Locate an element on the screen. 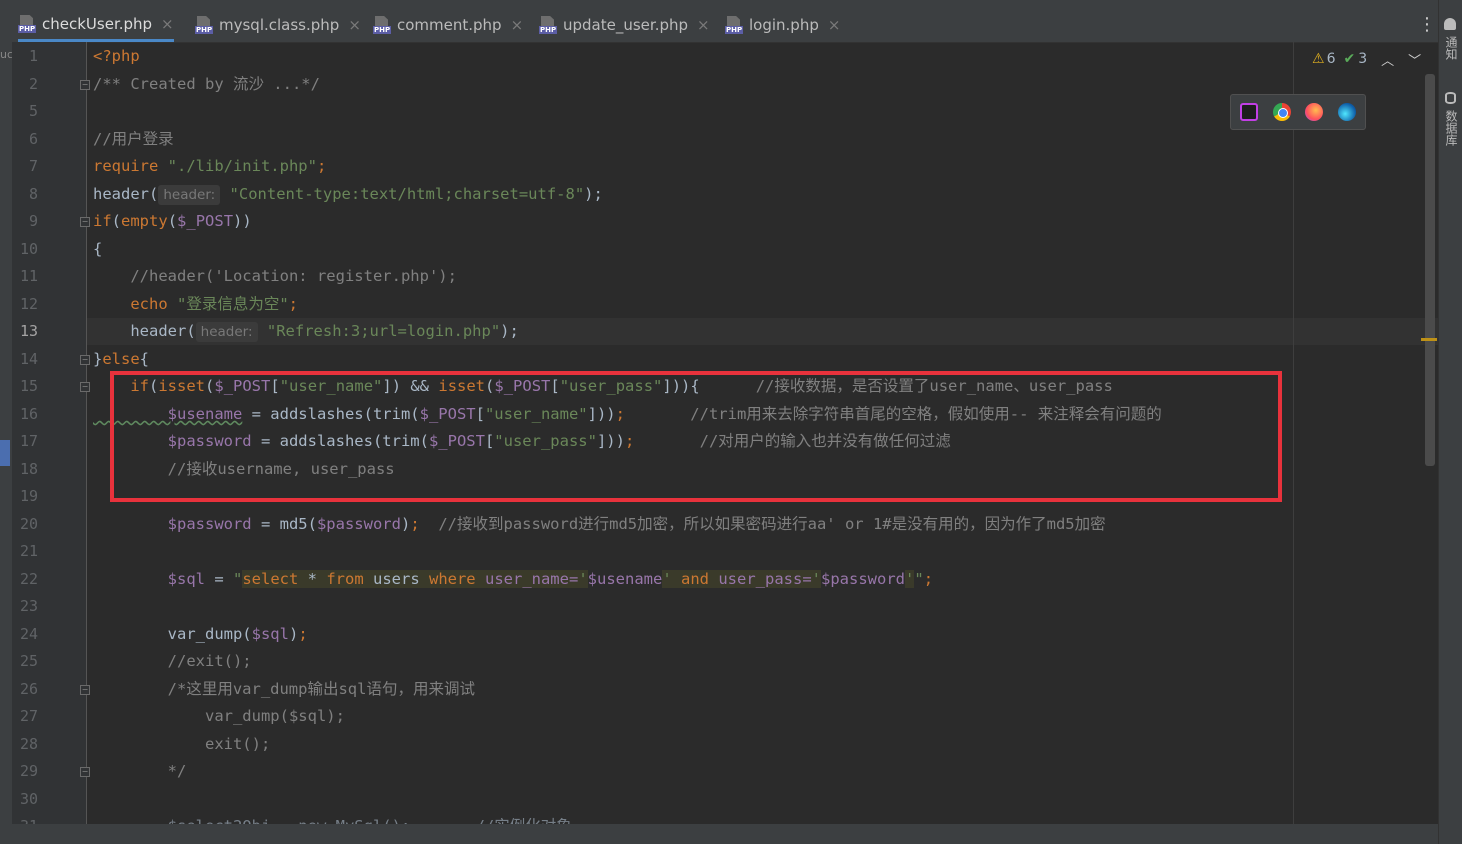 The image size is (1462, 844). horizontal-scroll-area is located at coordinates (719, 834).